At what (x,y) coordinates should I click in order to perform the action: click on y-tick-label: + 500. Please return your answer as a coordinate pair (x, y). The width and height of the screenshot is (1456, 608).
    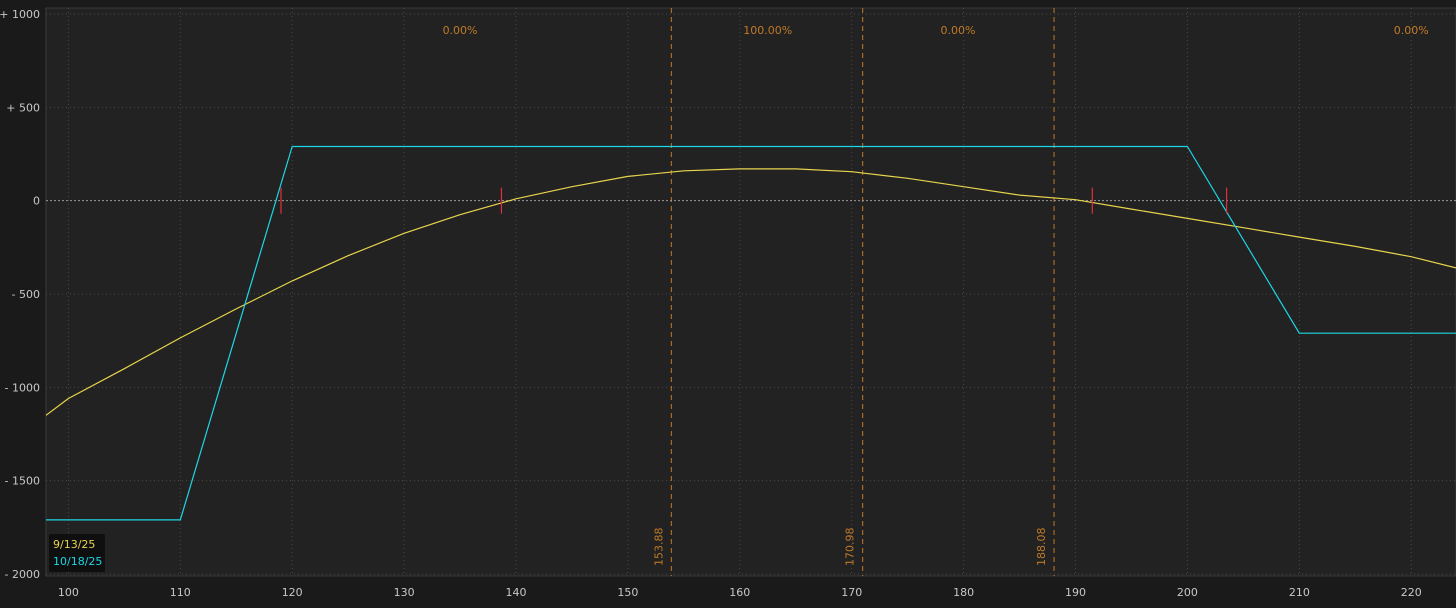
    Looking at the image, I should click on (23, 107).